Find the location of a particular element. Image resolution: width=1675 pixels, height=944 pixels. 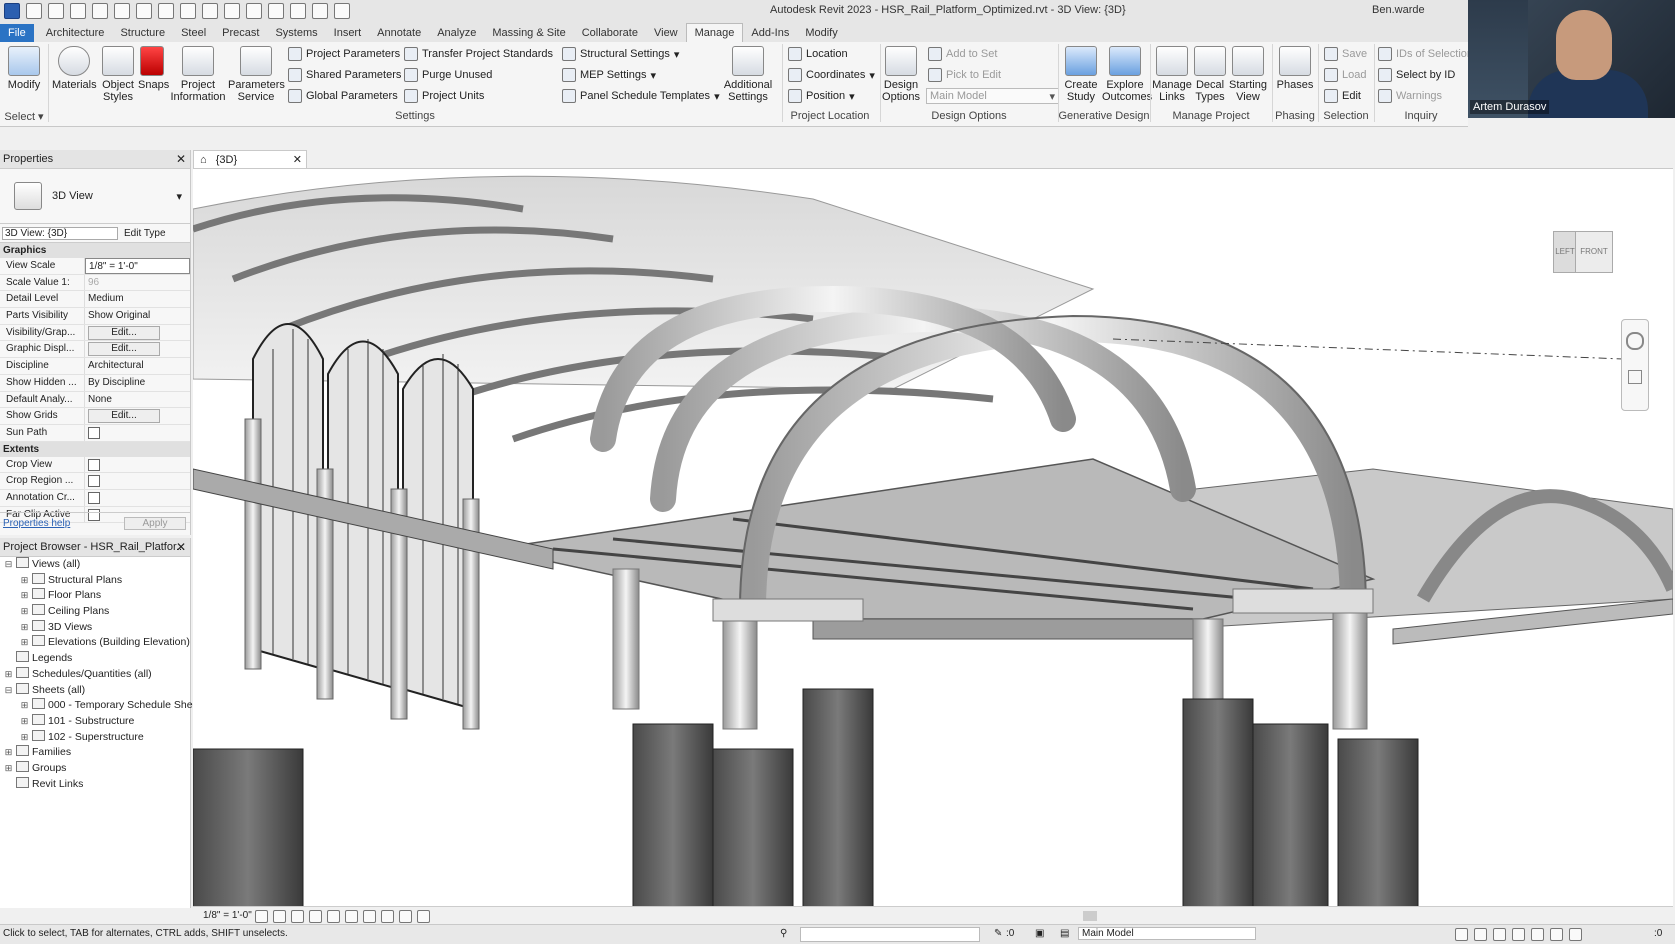

switch-windows-icon is located at coordinates (342, 11).